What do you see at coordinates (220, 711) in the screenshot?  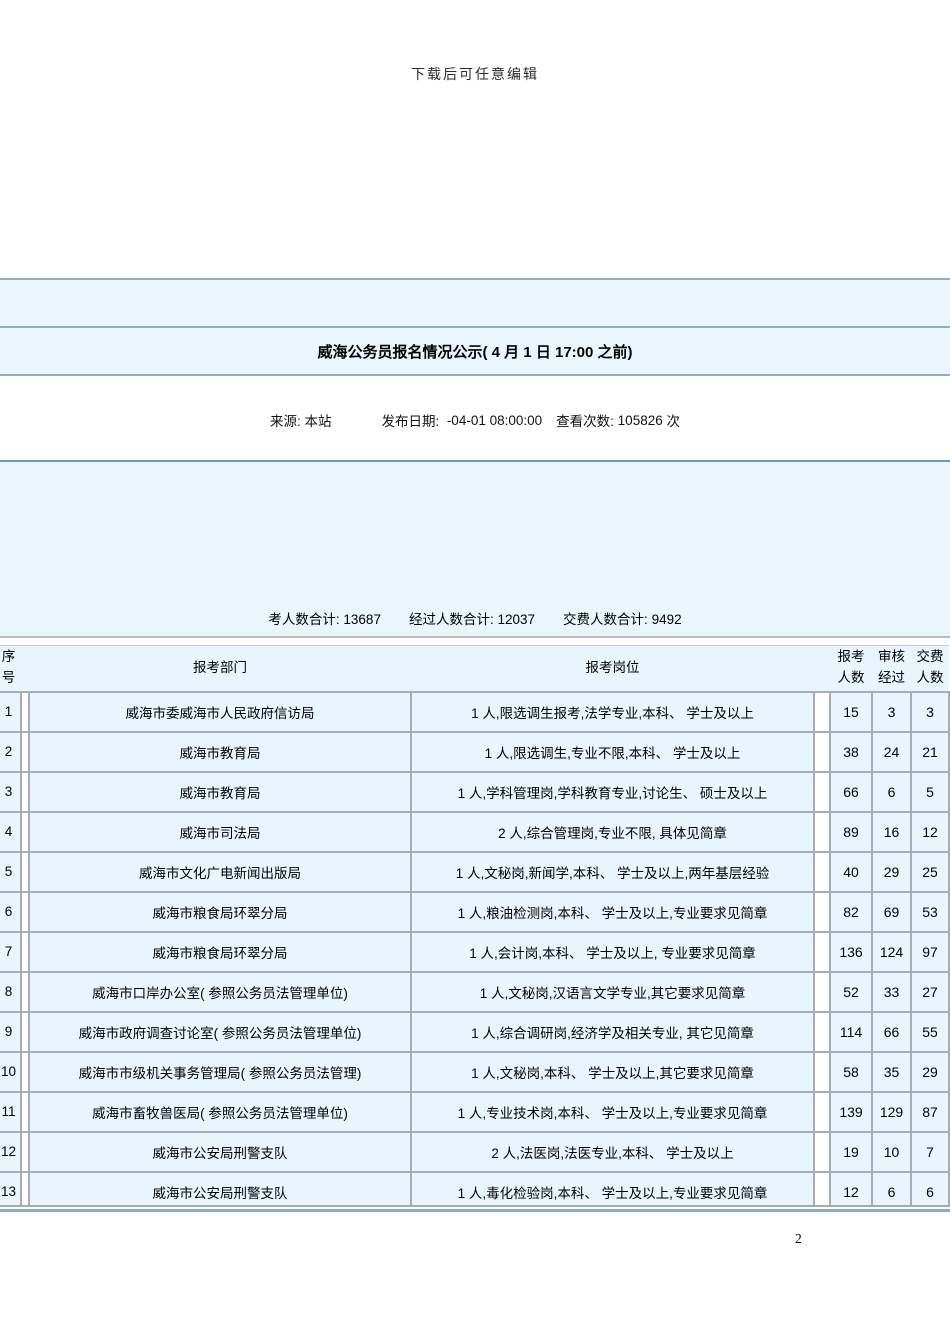 I see `cell-department: 威海市委威海市人民政府信访局` at bounding box center [220, 711].